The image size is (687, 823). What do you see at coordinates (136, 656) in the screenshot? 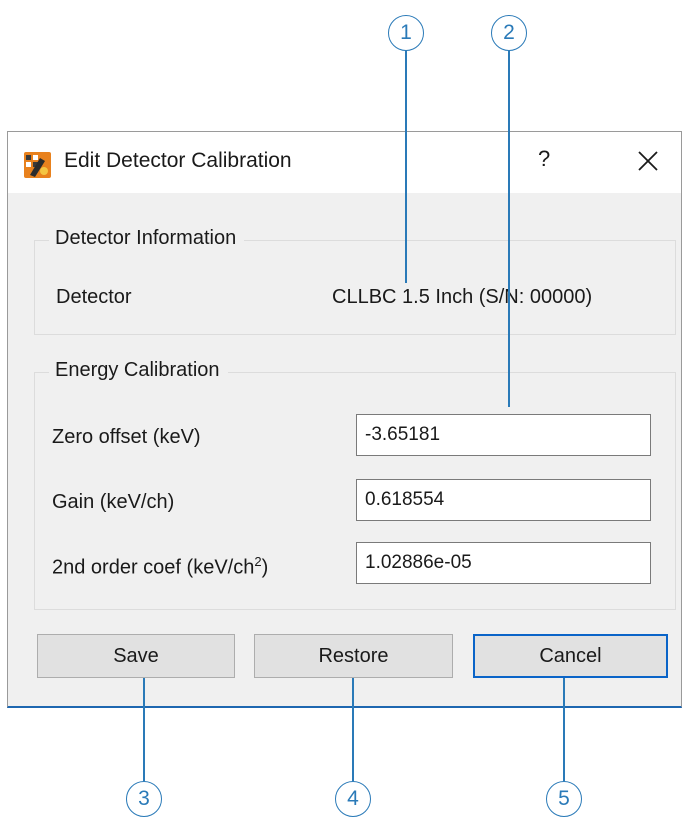
I see `save-button: Save` at bounding box center [136, 656].